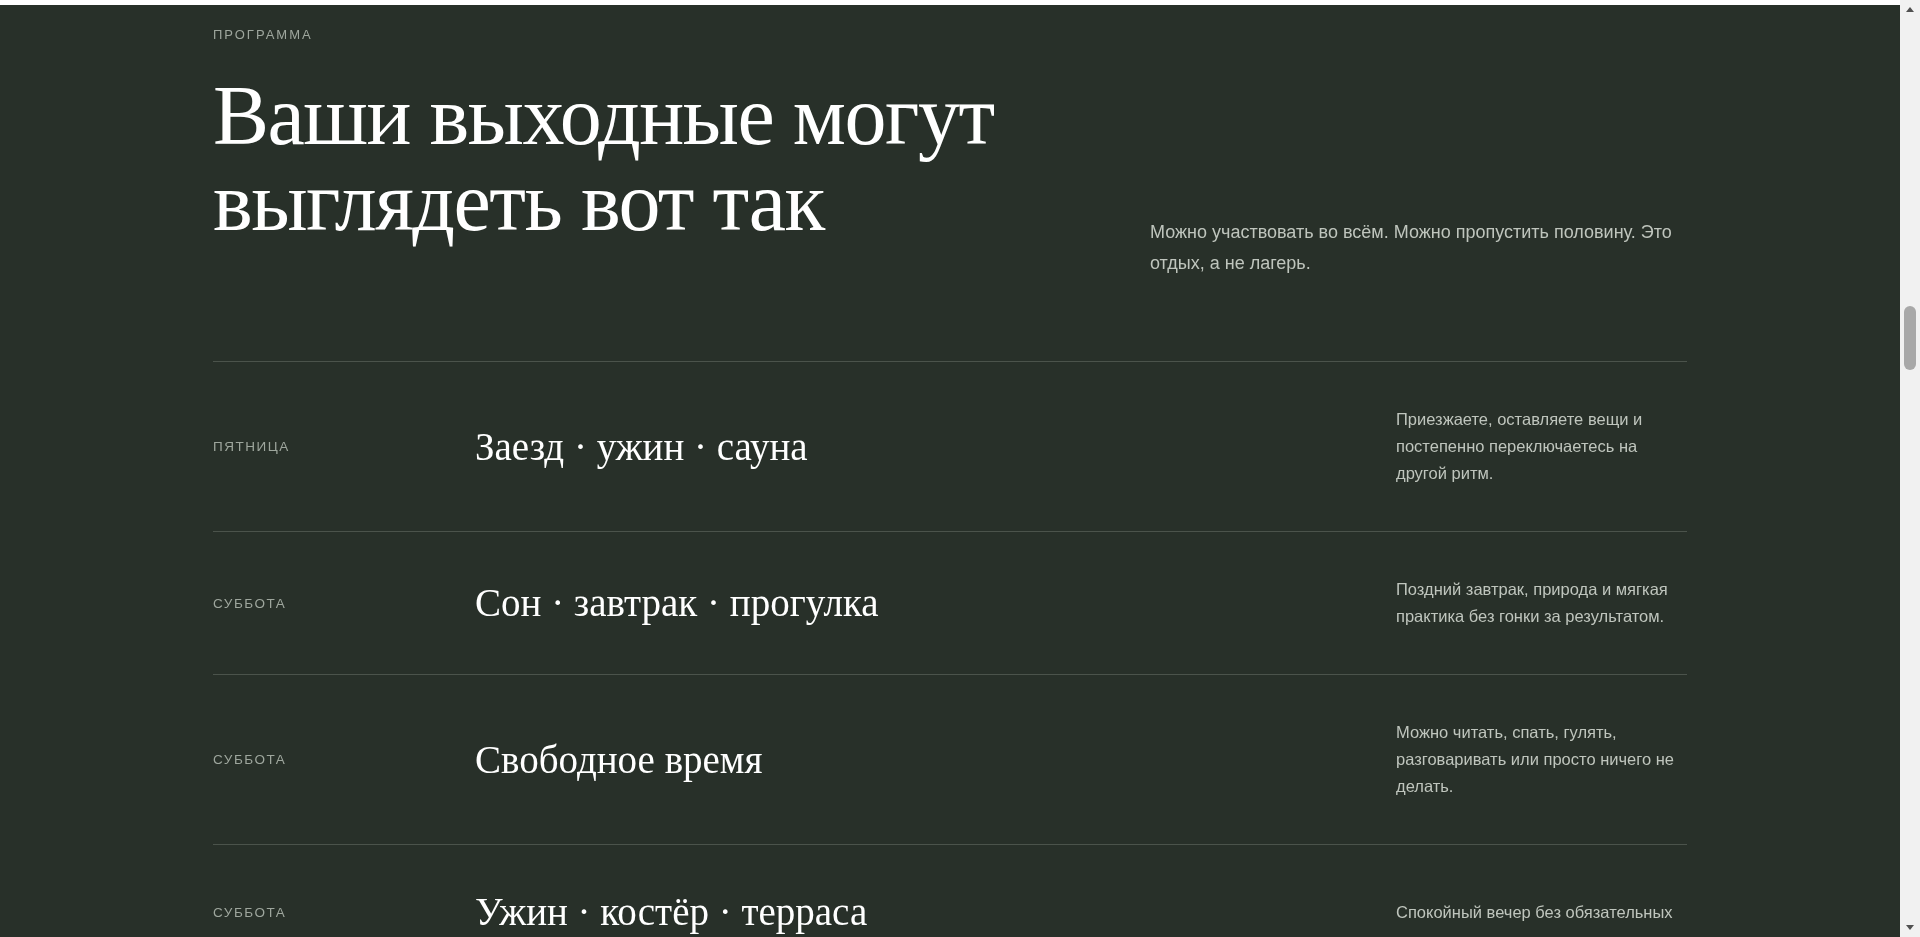 Image resolution: width=1920 pixels, height=937 pixels. What do you see at coordinates (1411, 248) in the screenshot?
I see `intro-text: Можно участвовать во всём. Можно пропустить половину. Это отдых, а не лагерь.` at bounding box center [1411, 248].